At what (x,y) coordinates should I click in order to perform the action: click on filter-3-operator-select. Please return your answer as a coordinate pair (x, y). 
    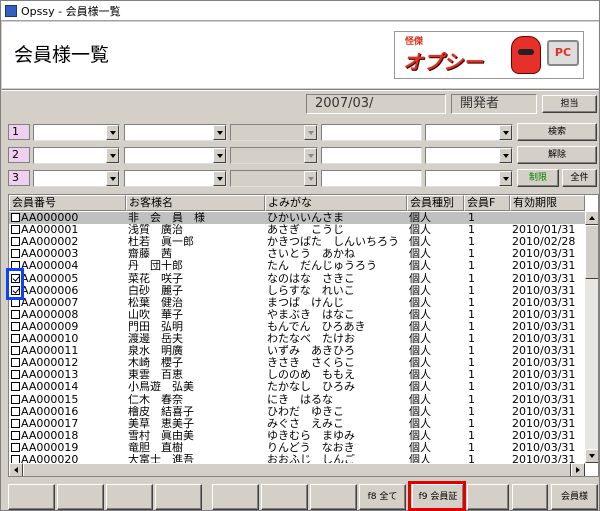
    Looking at the image, I should click on (175, 178).